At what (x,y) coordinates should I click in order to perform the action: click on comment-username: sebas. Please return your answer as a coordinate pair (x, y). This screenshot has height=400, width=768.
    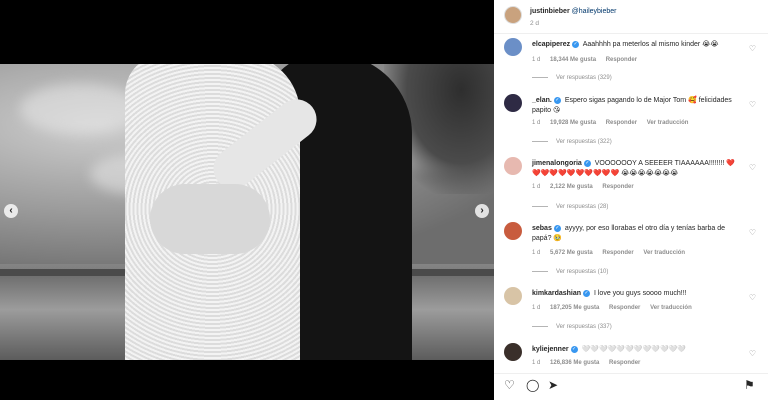
    Looking at the image, I should click on (542, 228).